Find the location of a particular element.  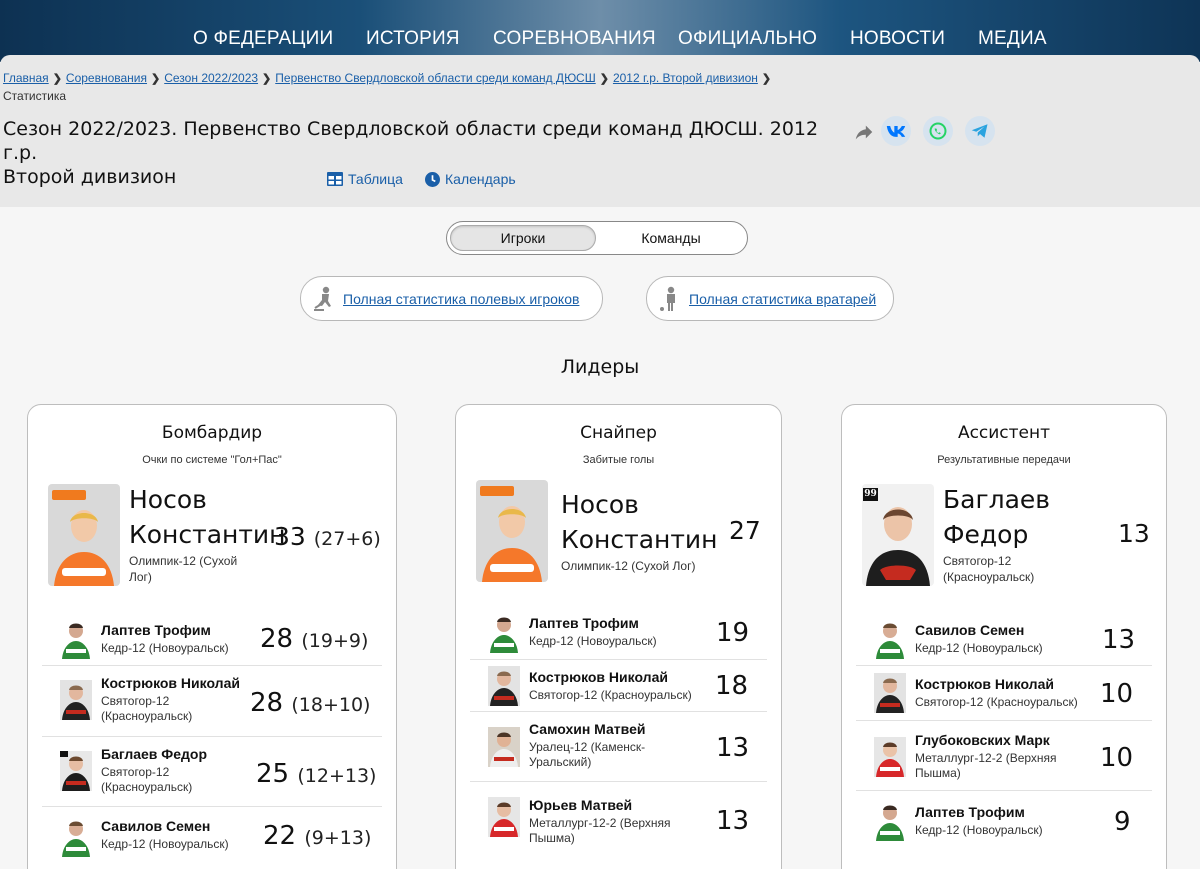

tab-table-label: Таблица is located at coordinates (375, 179).